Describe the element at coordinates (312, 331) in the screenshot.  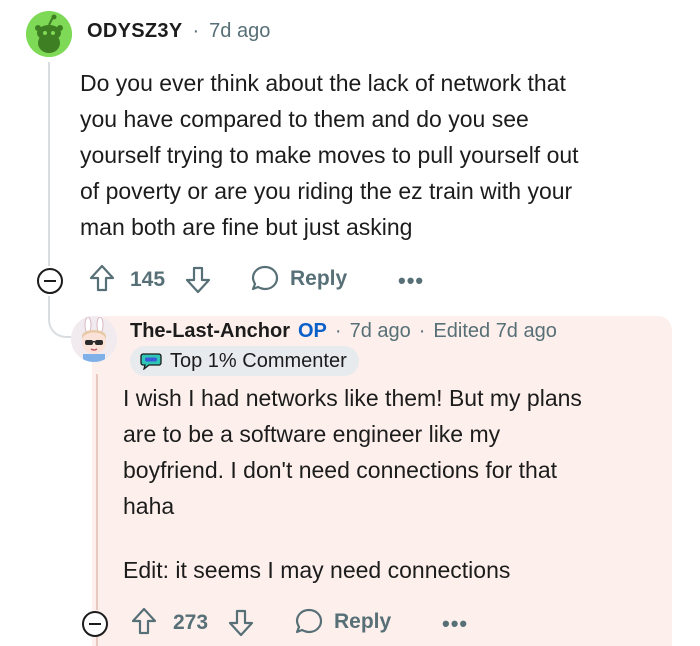
I see `op-badge: OP` at that location.